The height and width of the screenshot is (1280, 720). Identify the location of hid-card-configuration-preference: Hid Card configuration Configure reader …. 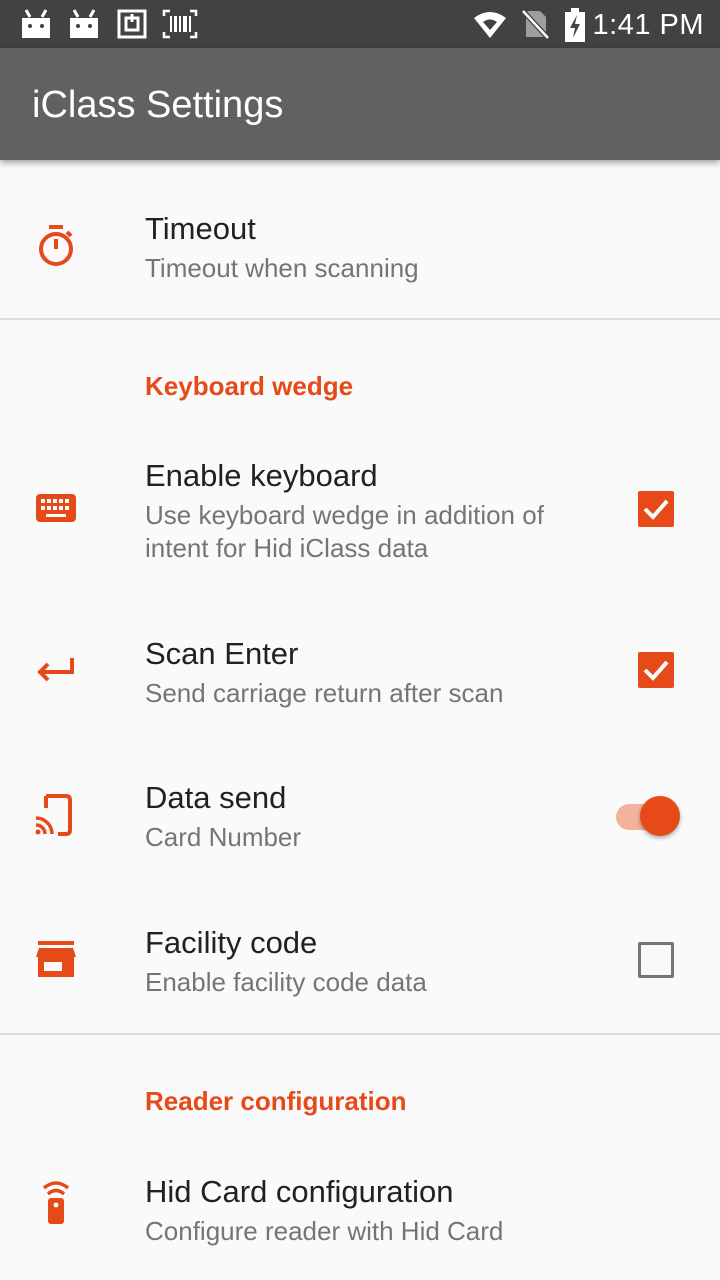
(360, 1215).